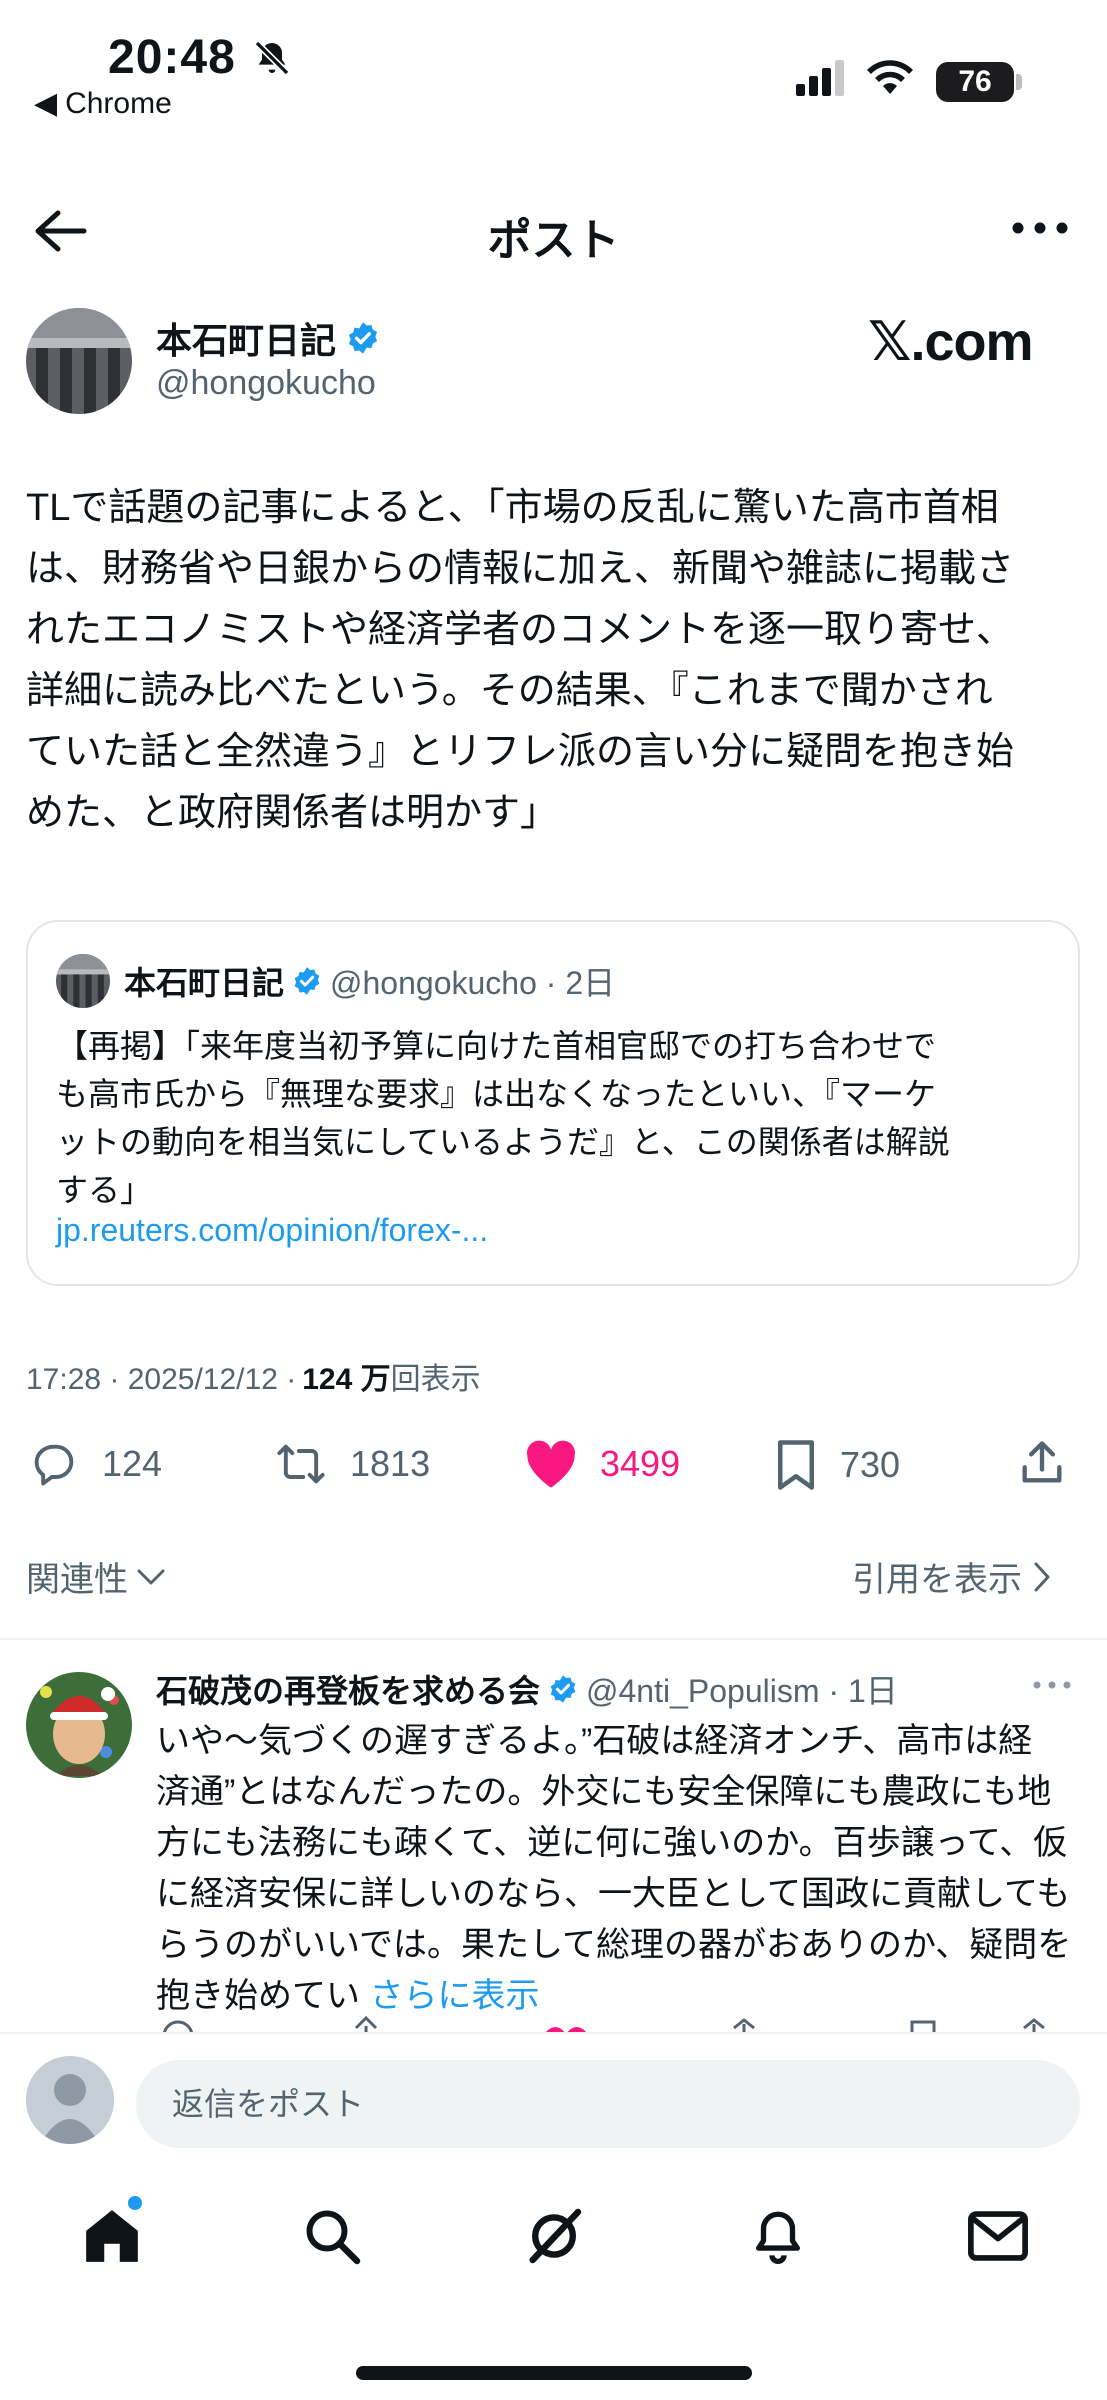 The height and width of the screenshot is (2400, 1107). I want to click on reply-actions-row, so click(606, 2024).